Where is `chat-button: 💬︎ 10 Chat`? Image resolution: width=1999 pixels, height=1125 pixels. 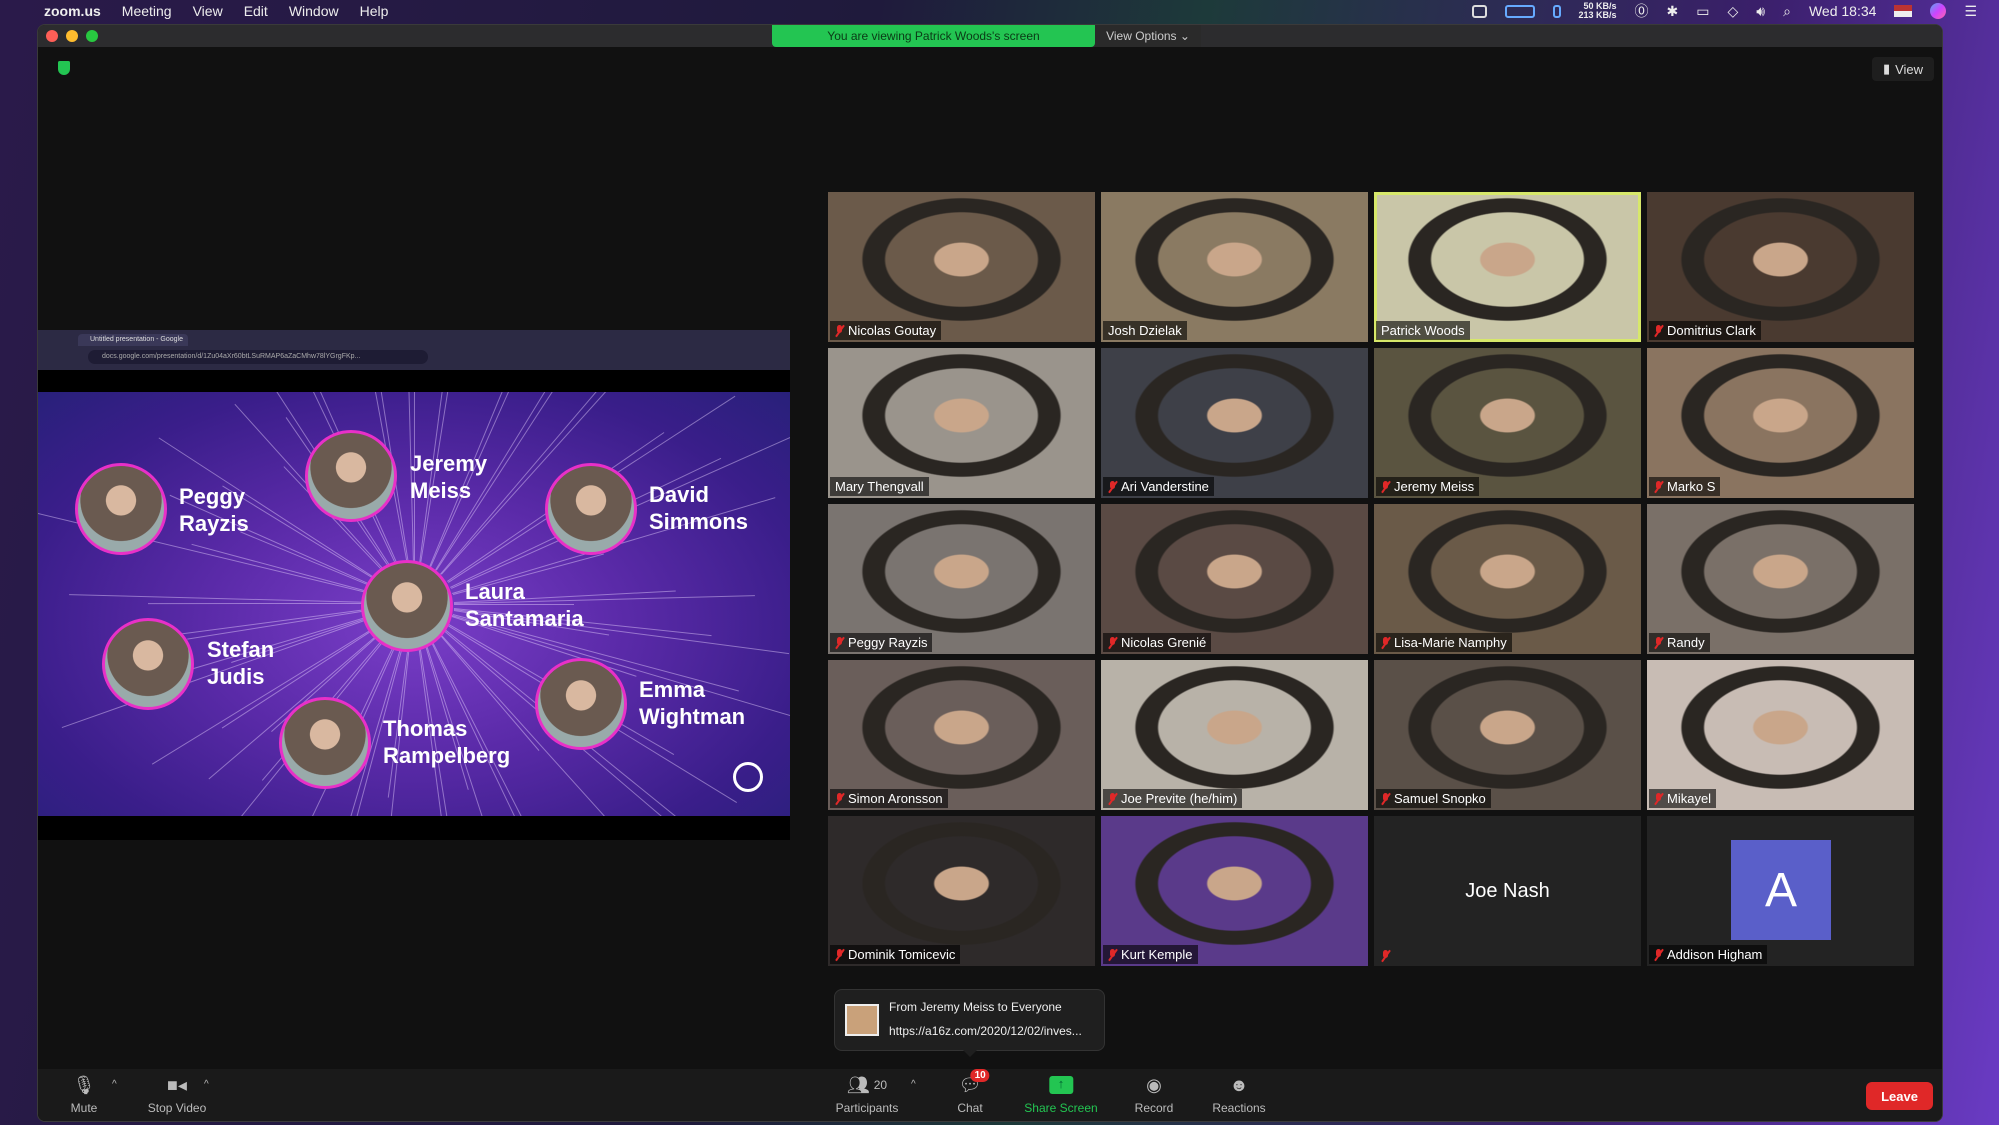 chat-button: 💬︎ 10 Chat is located at coordinates (973, 1092).